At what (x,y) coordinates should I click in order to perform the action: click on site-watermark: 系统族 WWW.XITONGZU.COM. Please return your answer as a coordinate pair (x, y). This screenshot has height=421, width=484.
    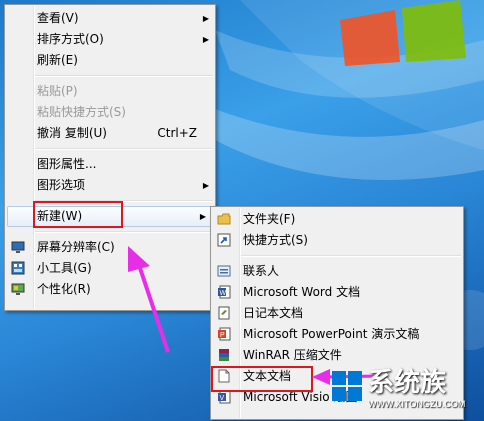
    Looking at the image, I should click on (405, 389).